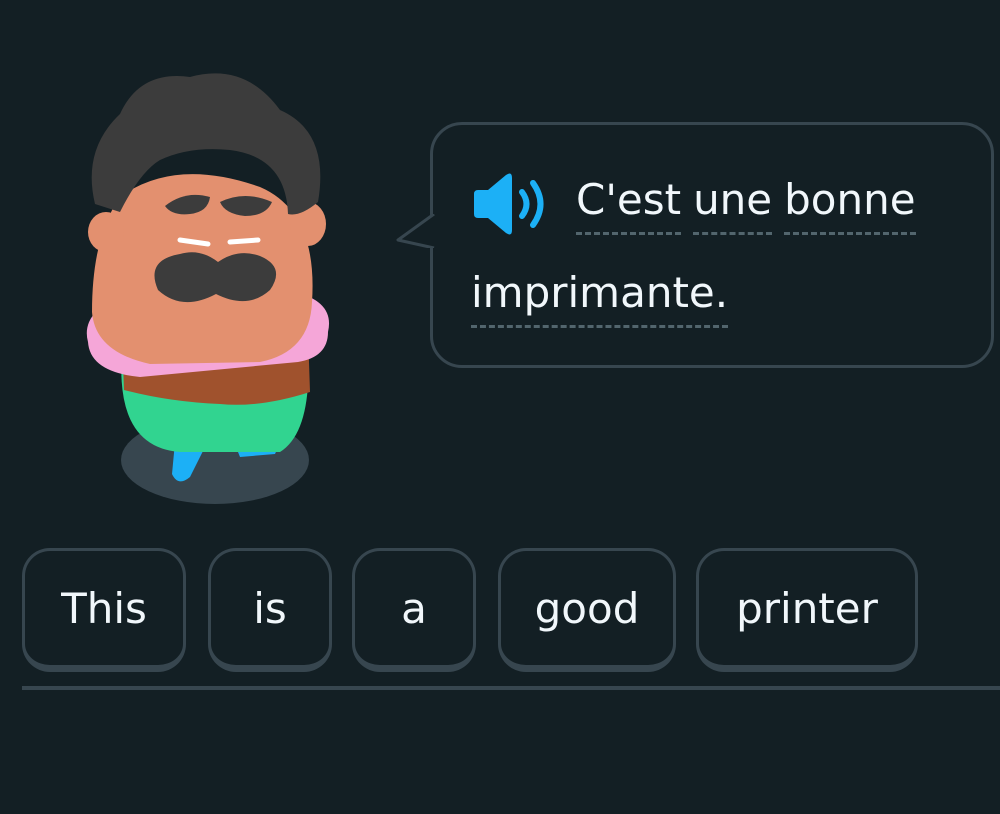  What do you see at coordinates (850, 205) in the screenshot?
I see `prompt-word: bonne` at bounding box center [850, 205].